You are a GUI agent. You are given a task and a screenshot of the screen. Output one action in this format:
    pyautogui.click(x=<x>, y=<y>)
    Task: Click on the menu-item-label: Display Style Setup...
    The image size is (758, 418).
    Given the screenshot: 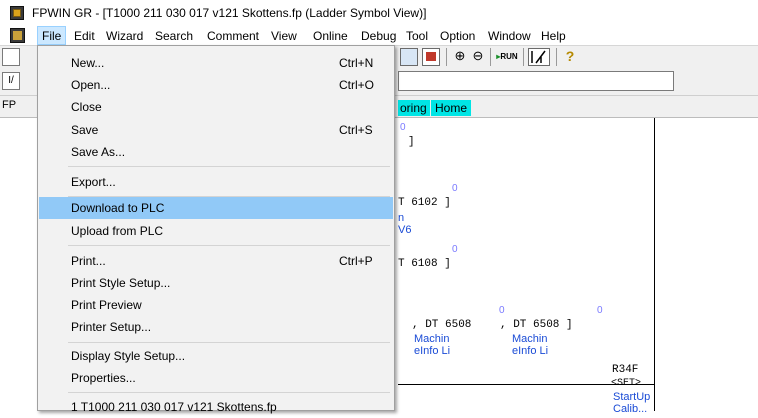 What is the action you would take?
    pyautogui.click(x=128, y=356)
    